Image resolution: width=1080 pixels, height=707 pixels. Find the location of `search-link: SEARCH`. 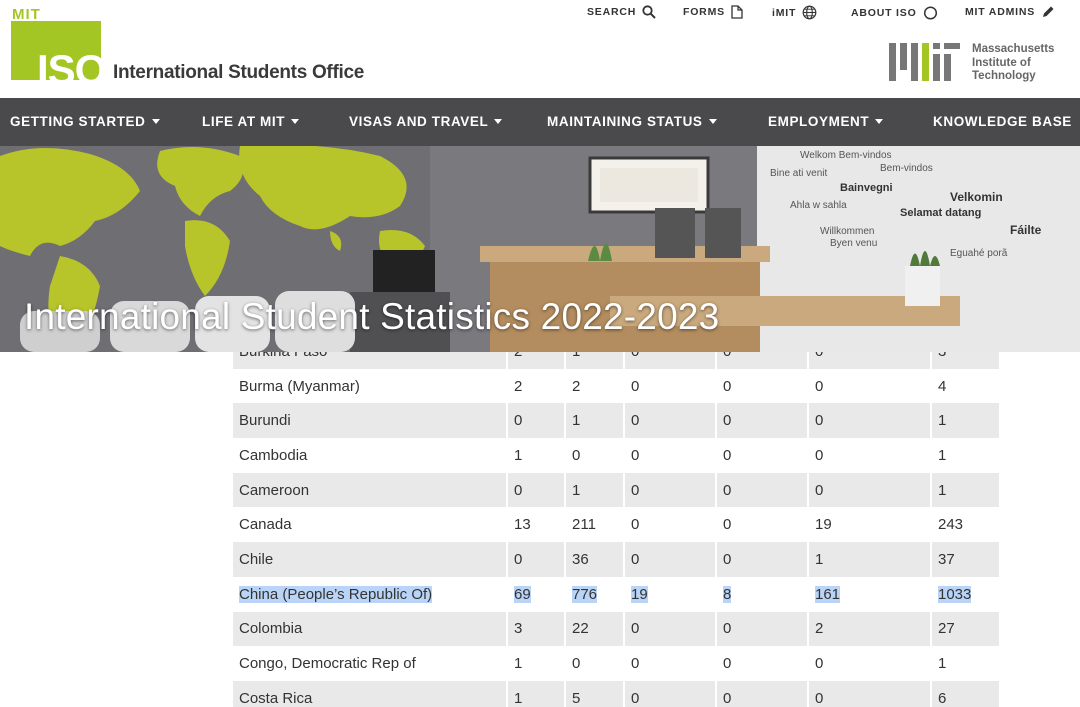

search-link: SEARCH is located at coordinates (621, 12).